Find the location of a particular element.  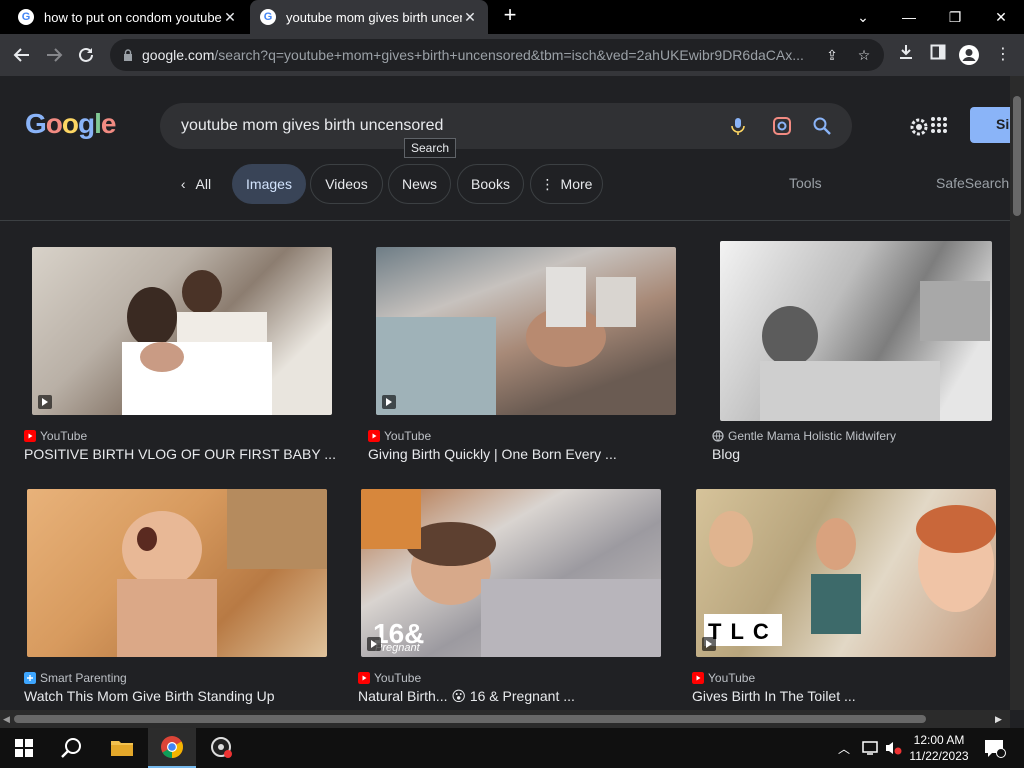

mtv-pregnant-text: Pregnant is located at coordinates (398, 648).